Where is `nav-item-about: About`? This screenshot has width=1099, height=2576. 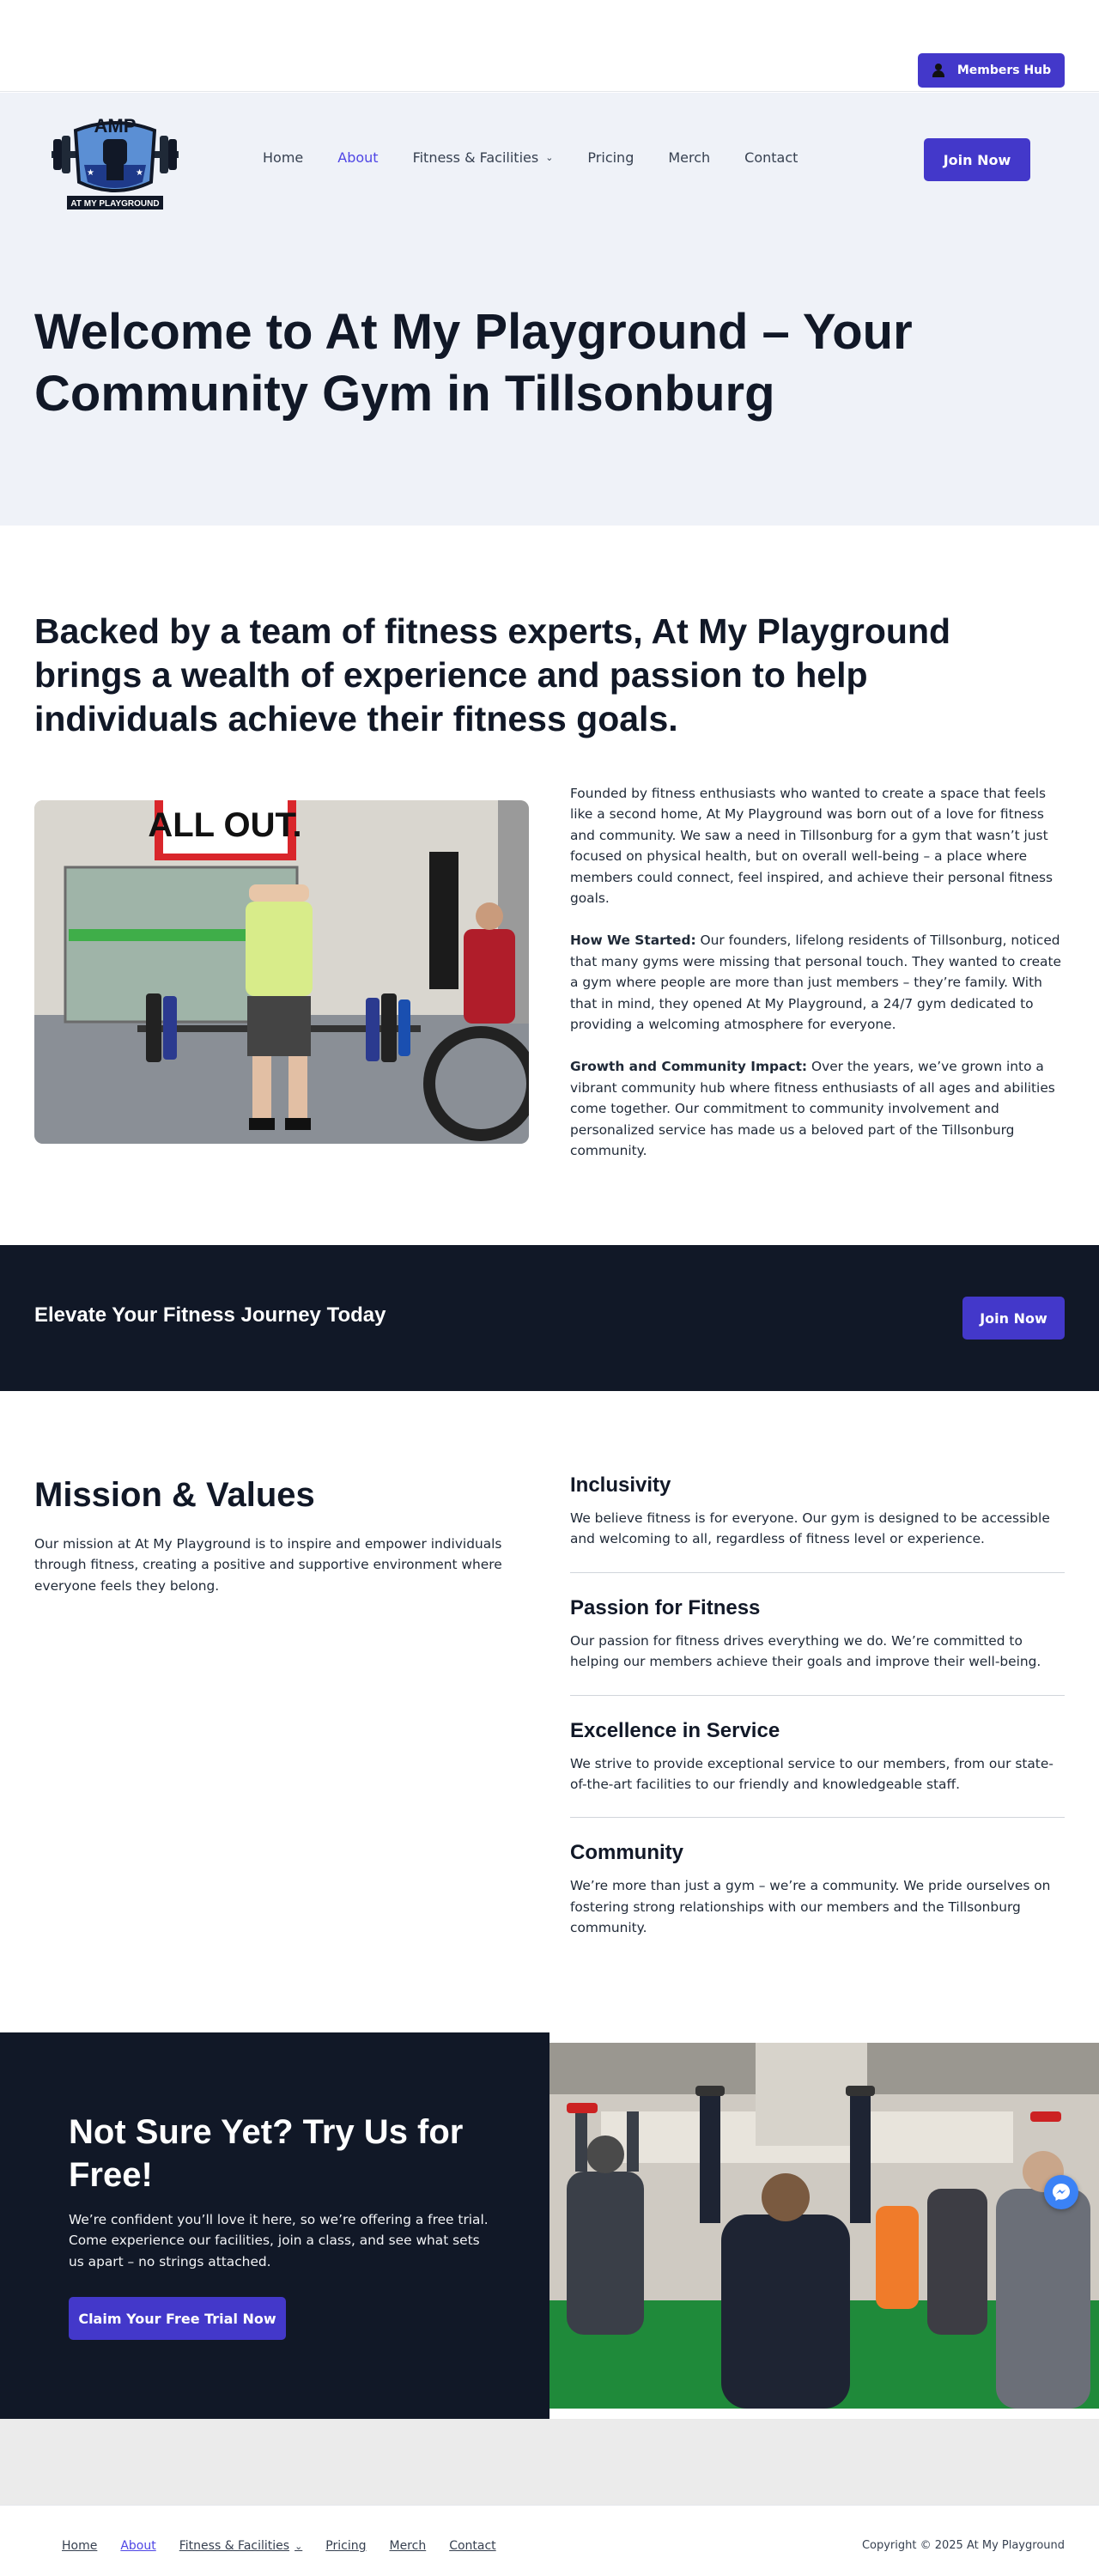
nav-item-about: About is located at coordinates (357, 158).